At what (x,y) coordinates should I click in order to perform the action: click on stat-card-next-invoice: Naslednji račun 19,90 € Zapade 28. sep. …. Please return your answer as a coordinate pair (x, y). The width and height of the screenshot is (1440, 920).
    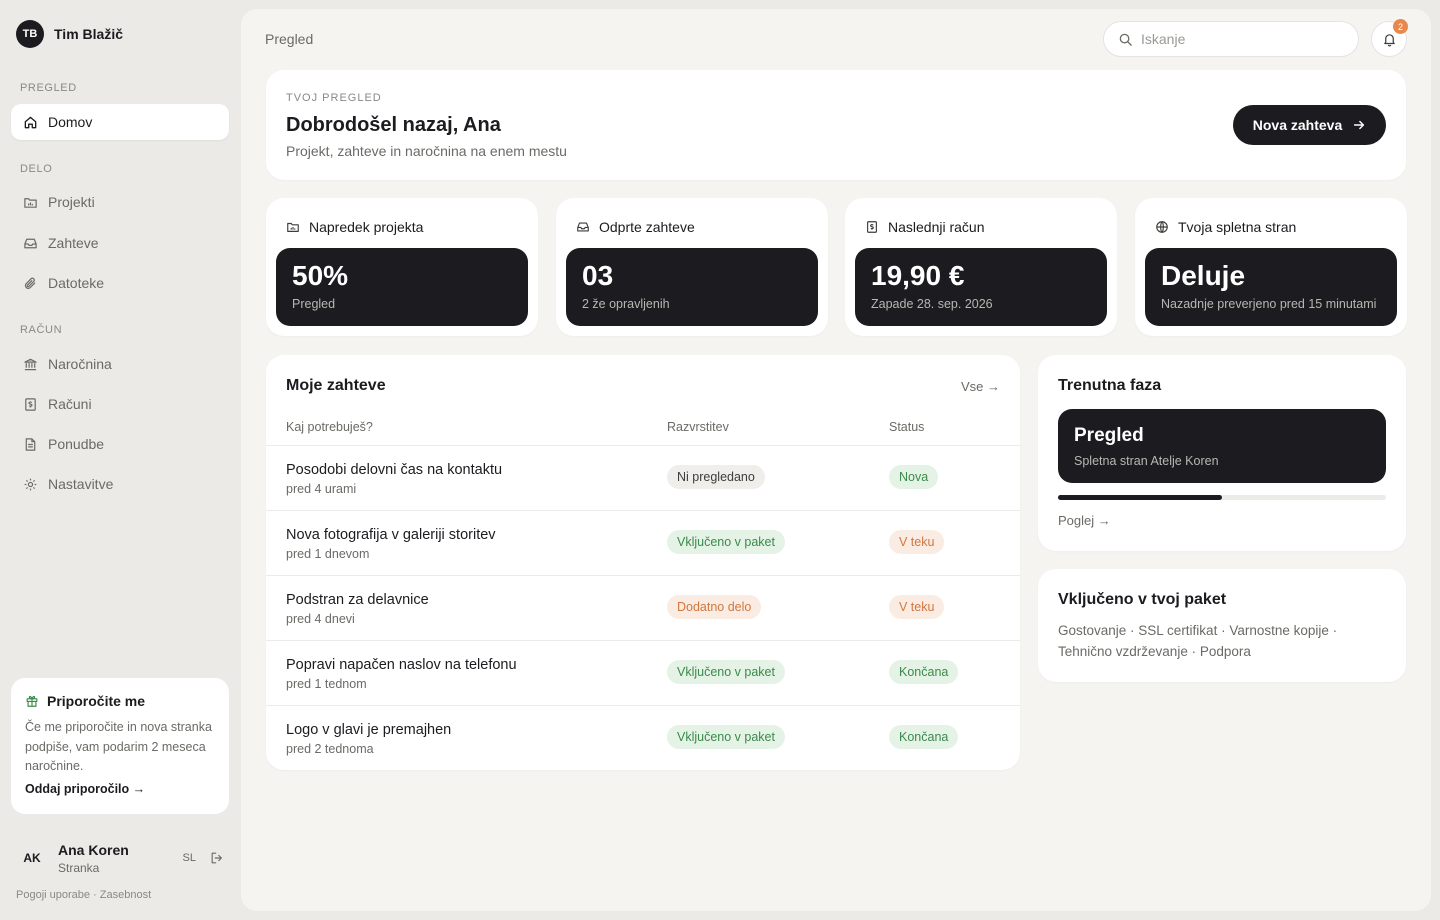
    Looking at the image, I should click on (981, 267).